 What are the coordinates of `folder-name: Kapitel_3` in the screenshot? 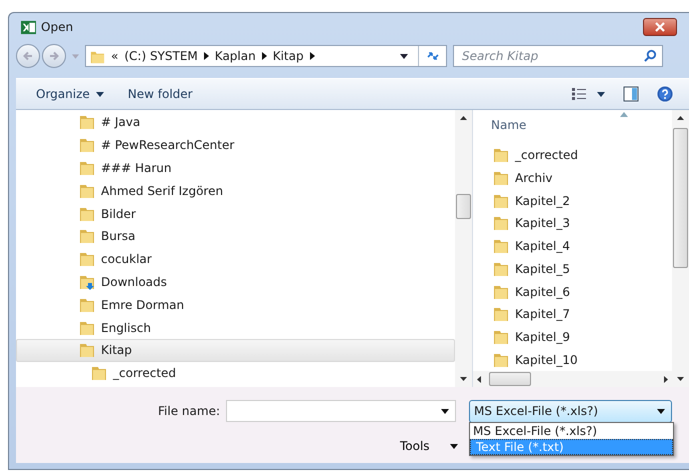 It's located at (542, 223).